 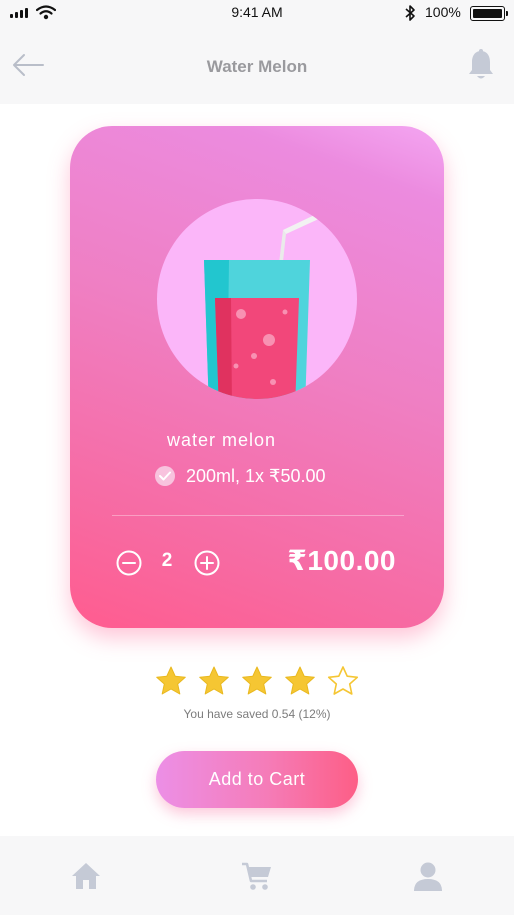 I want to click on product-variant: 200ml, 1x ₹50.00, so click(x=256, y=476).